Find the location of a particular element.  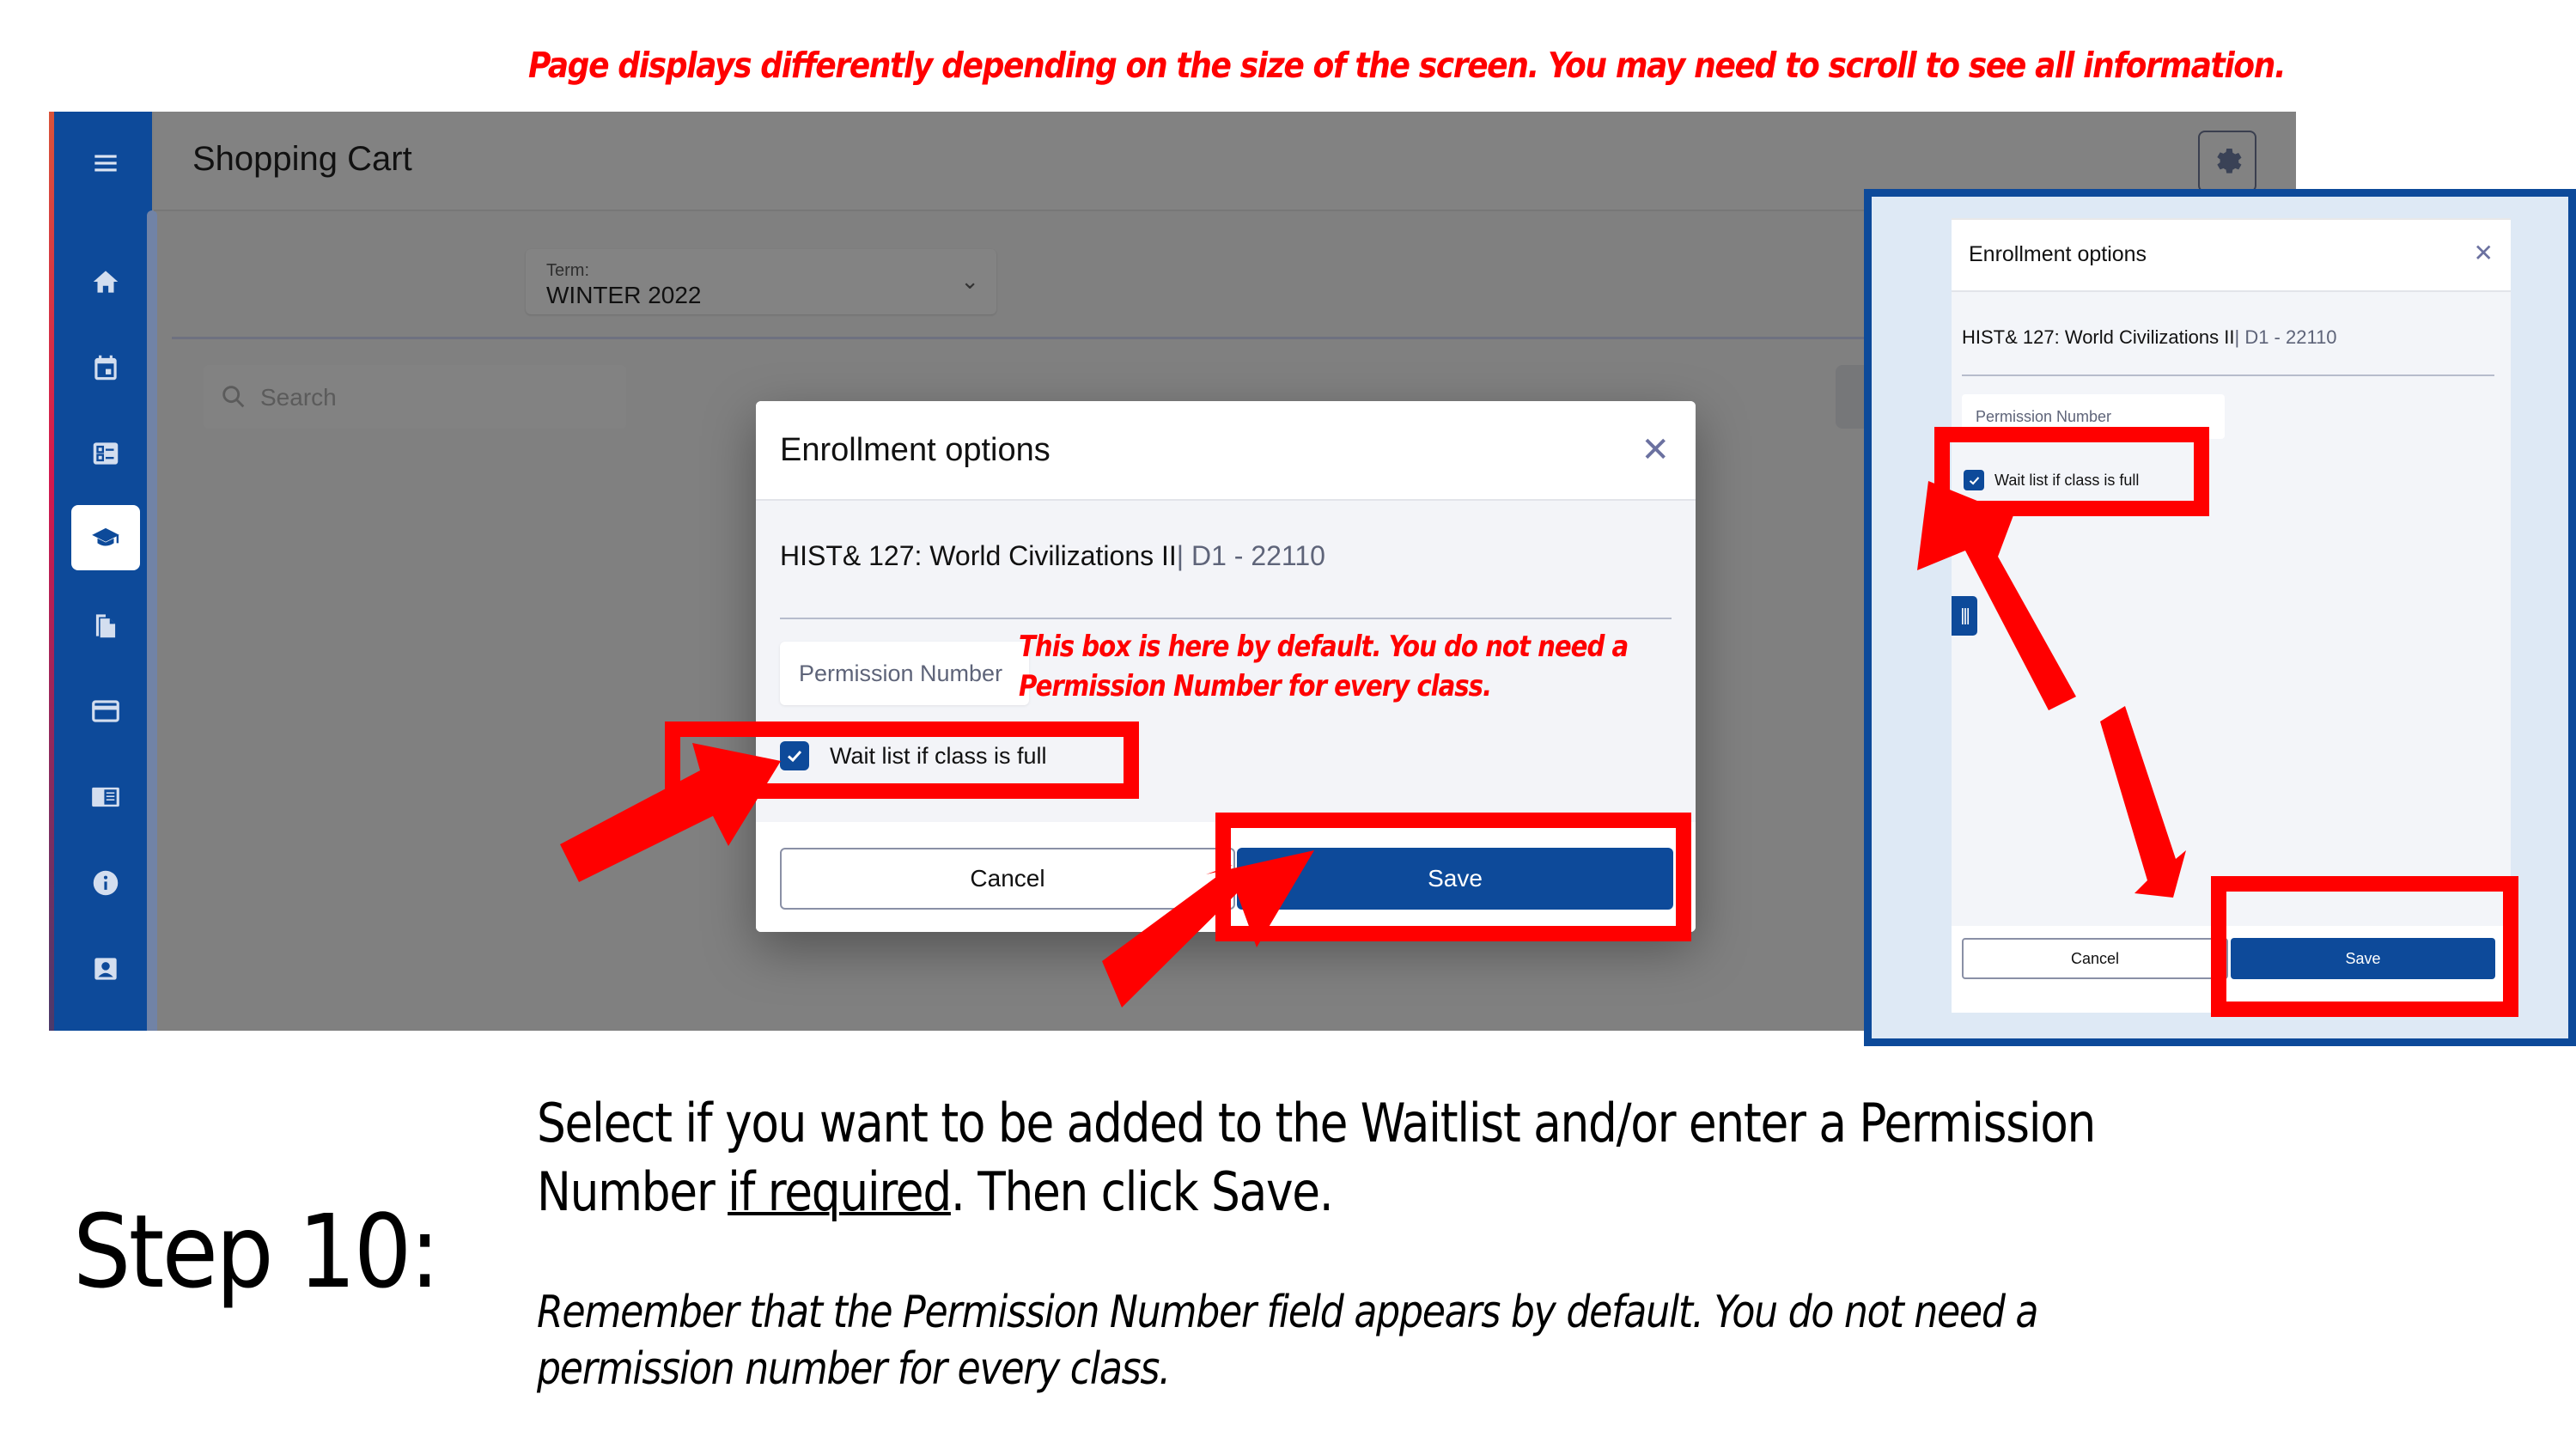

waitlist-highlight-box is located at coordinates (902, 760).